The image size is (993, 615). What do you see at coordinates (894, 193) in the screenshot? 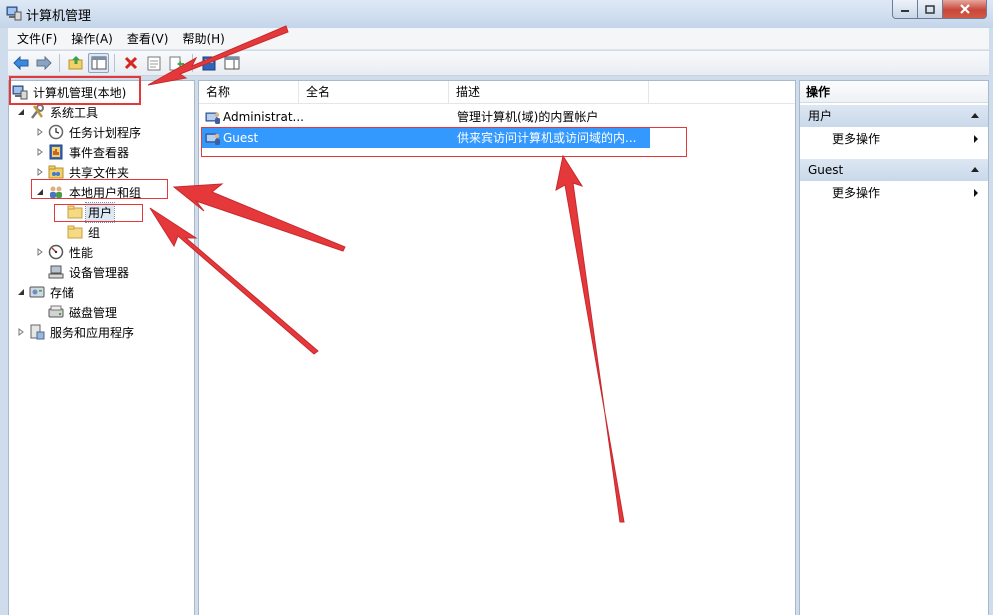
I see `more-actions-guest: 更多操作` at bounding box center [894, 193].